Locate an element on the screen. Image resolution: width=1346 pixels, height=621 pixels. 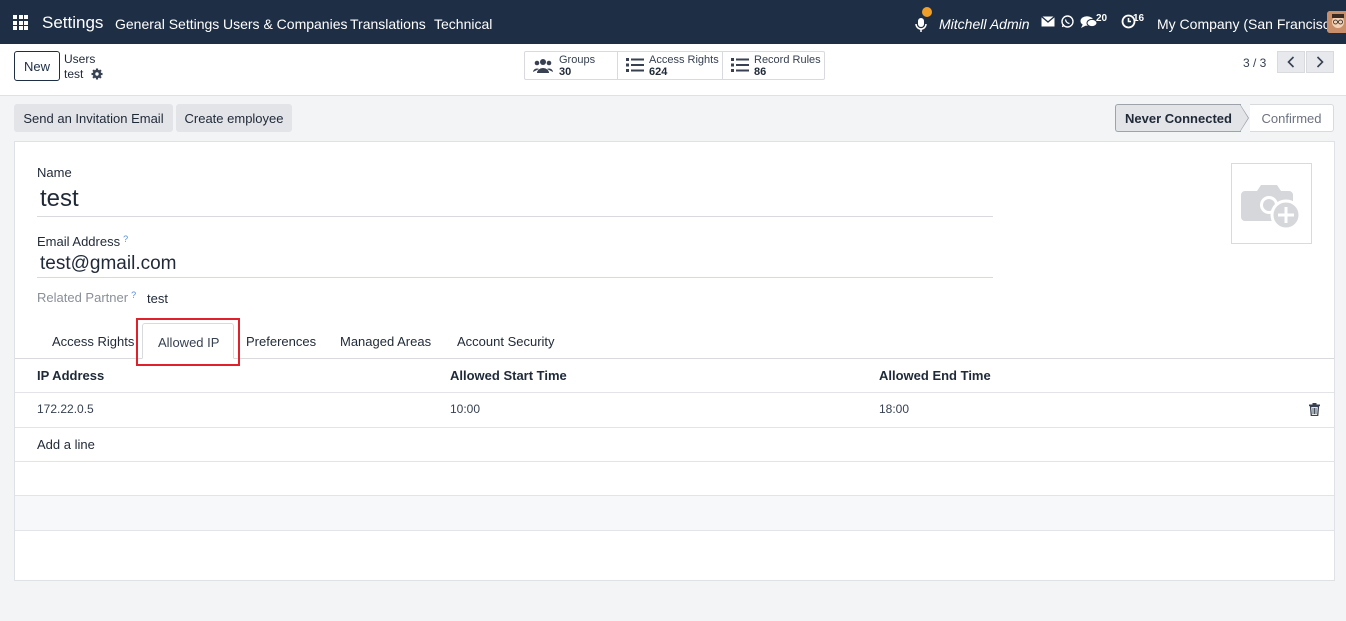
tab-preferences: Preferences is located at coordinates (281, 341).